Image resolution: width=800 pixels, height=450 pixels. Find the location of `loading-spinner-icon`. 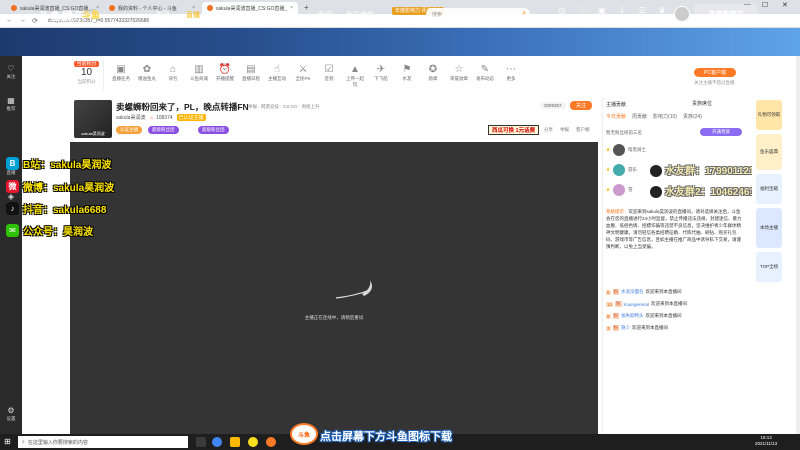

loading-spinner-icon is located at coordinates (353, 289).